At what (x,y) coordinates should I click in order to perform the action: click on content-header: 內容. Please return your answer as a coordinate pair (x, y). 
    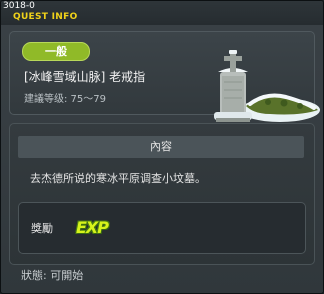
    Looking at the image, I should click on (161, 147).